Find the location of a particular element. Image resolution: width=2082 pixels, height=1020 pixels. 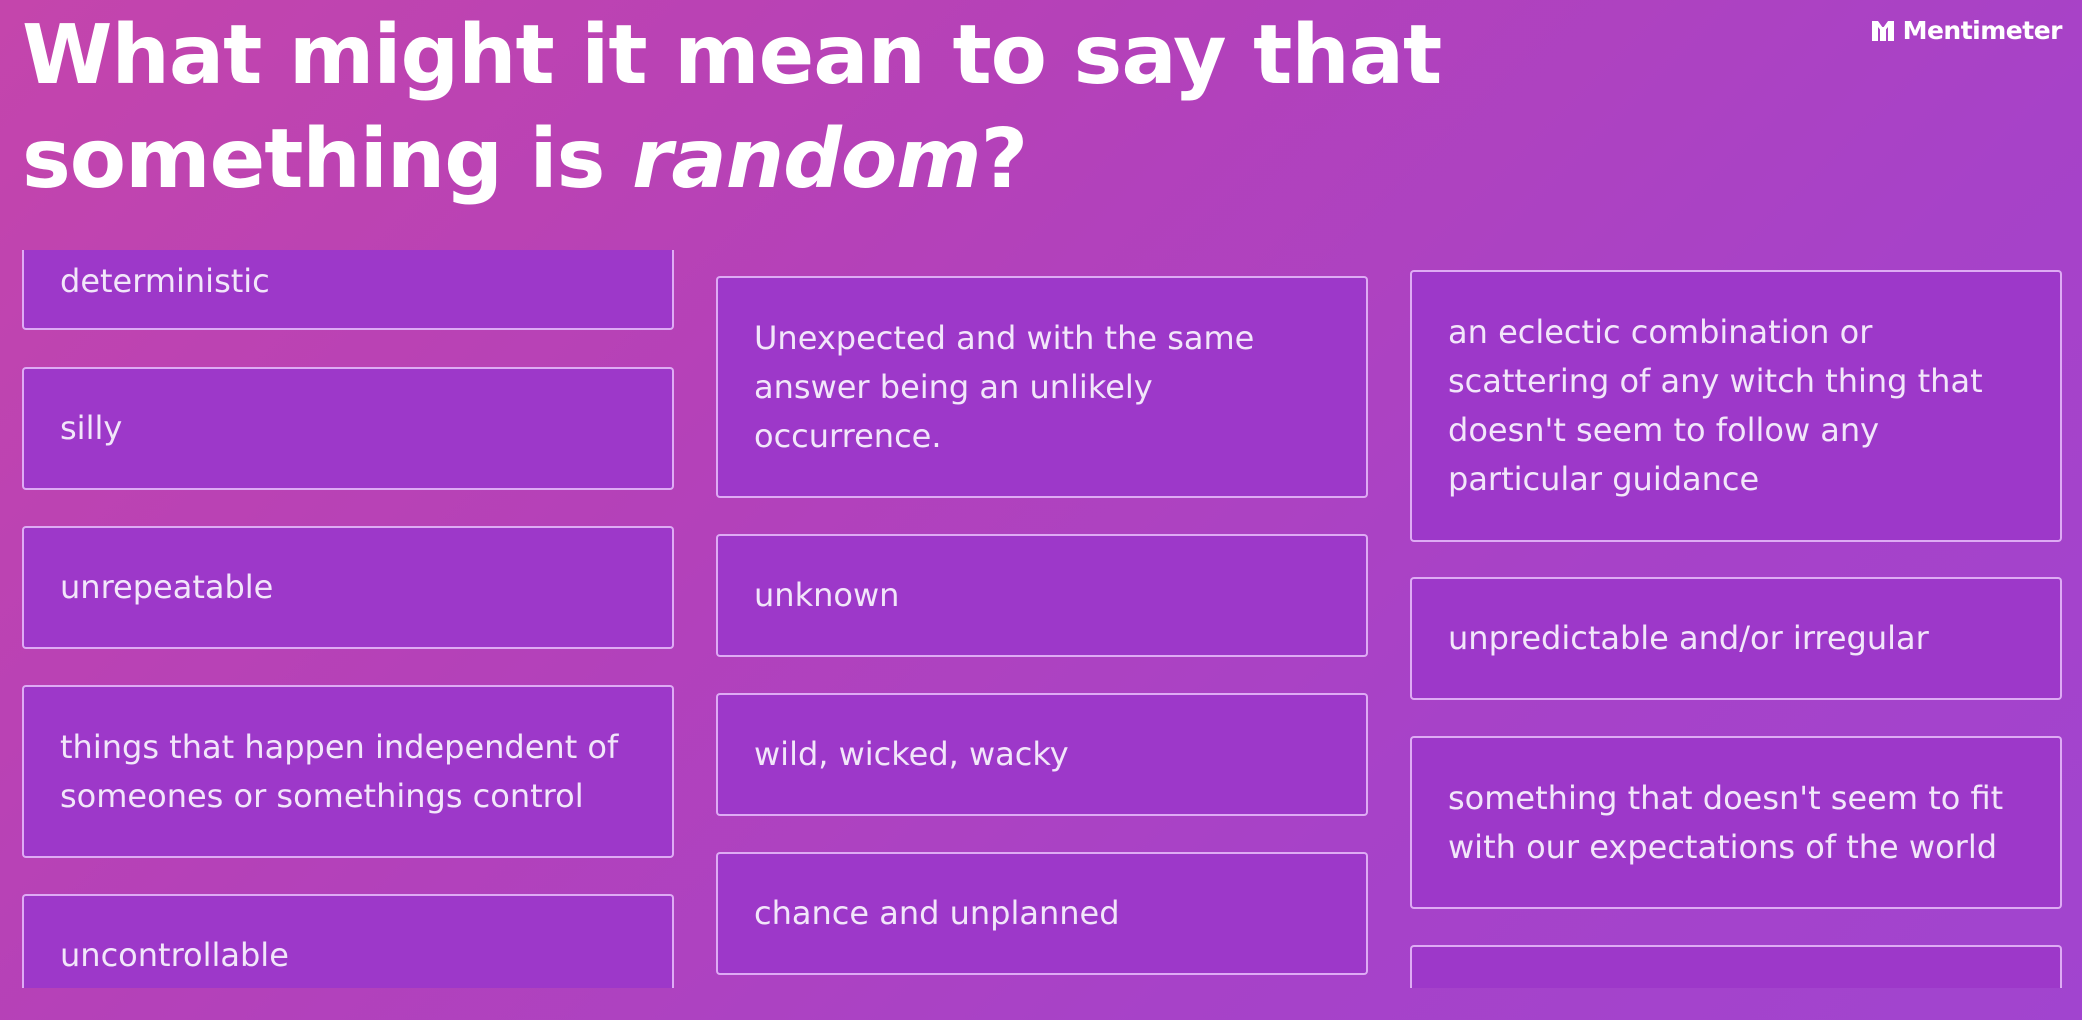

mentimeter-logo-icon is located at coordinates (1882, 30).